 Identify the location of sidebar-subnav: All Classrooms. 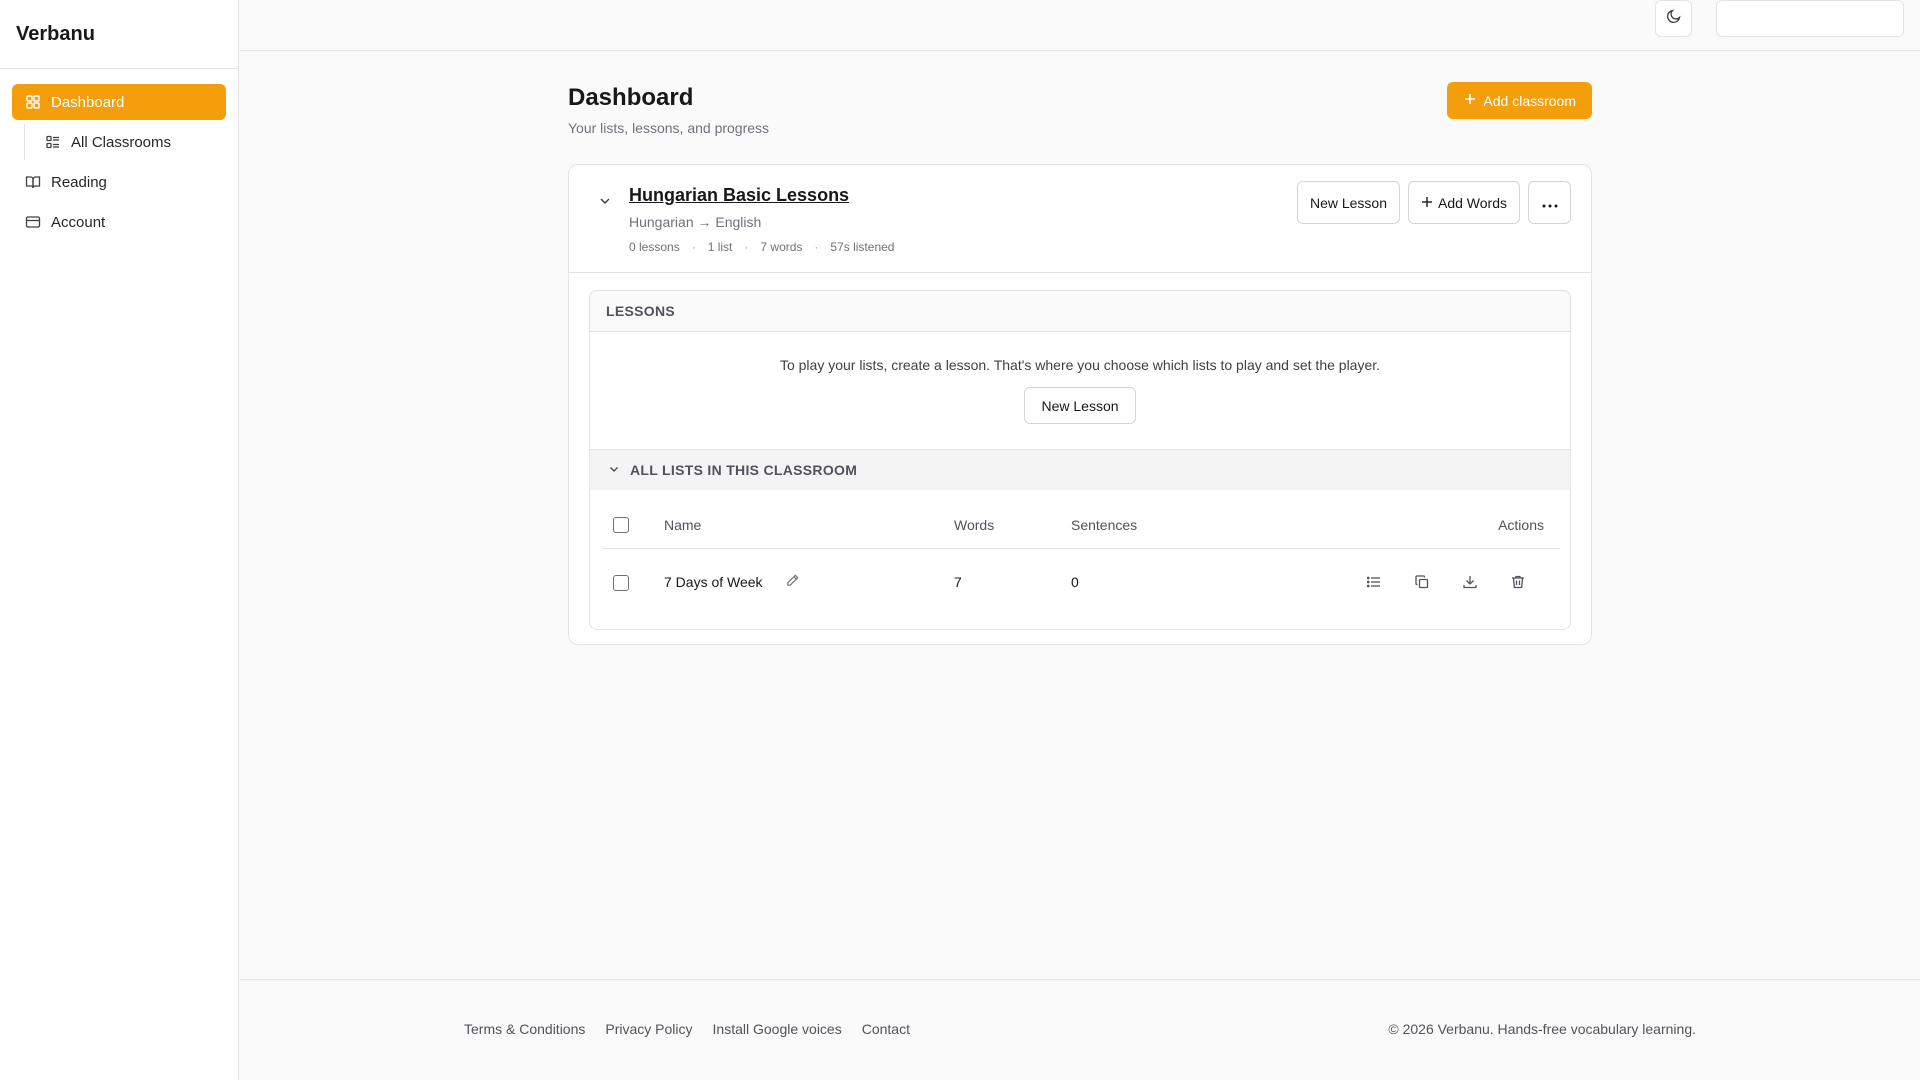
(125, 142).